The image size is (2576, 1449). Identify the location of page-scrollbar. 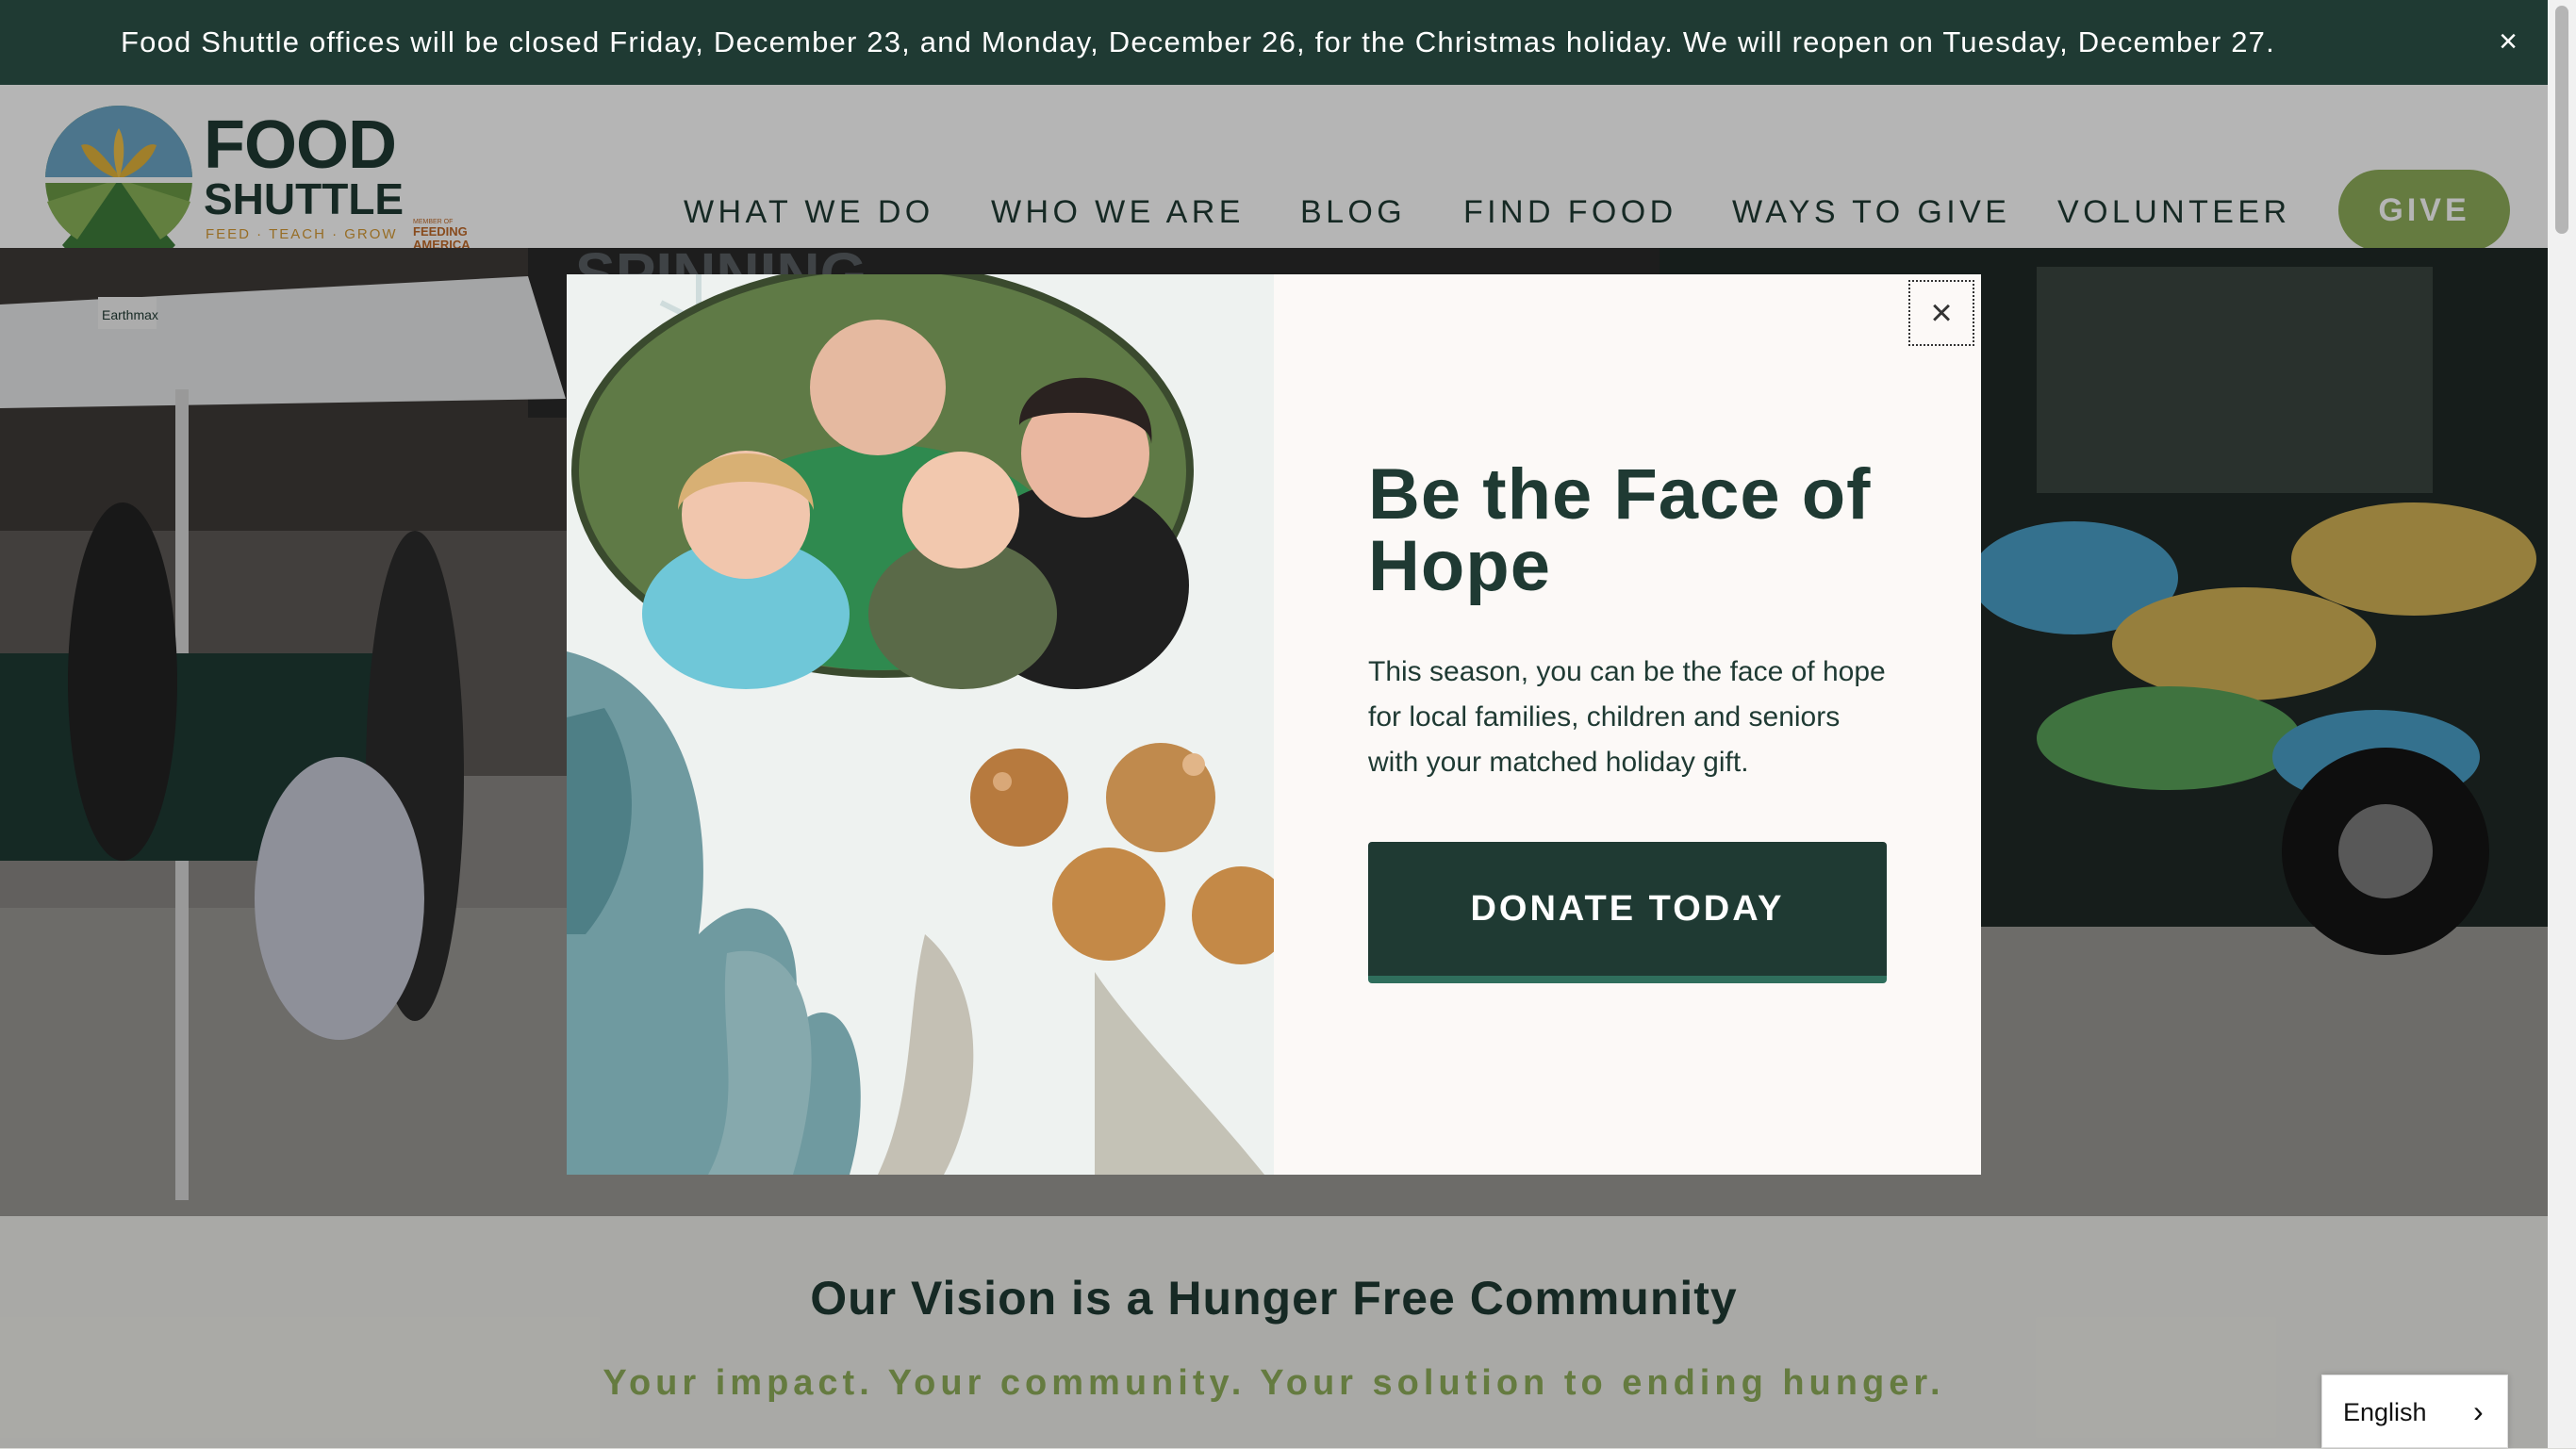
(2562, 724).